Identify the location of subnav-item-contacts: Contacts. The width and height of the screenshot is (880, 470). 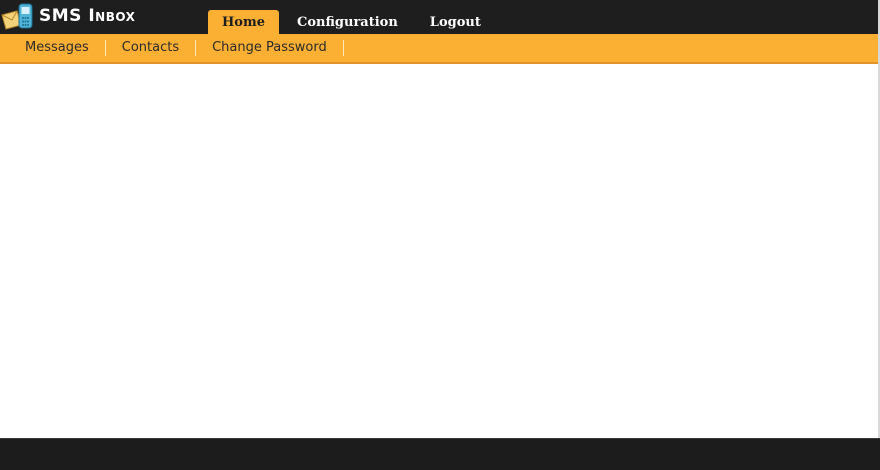
(151, 48).